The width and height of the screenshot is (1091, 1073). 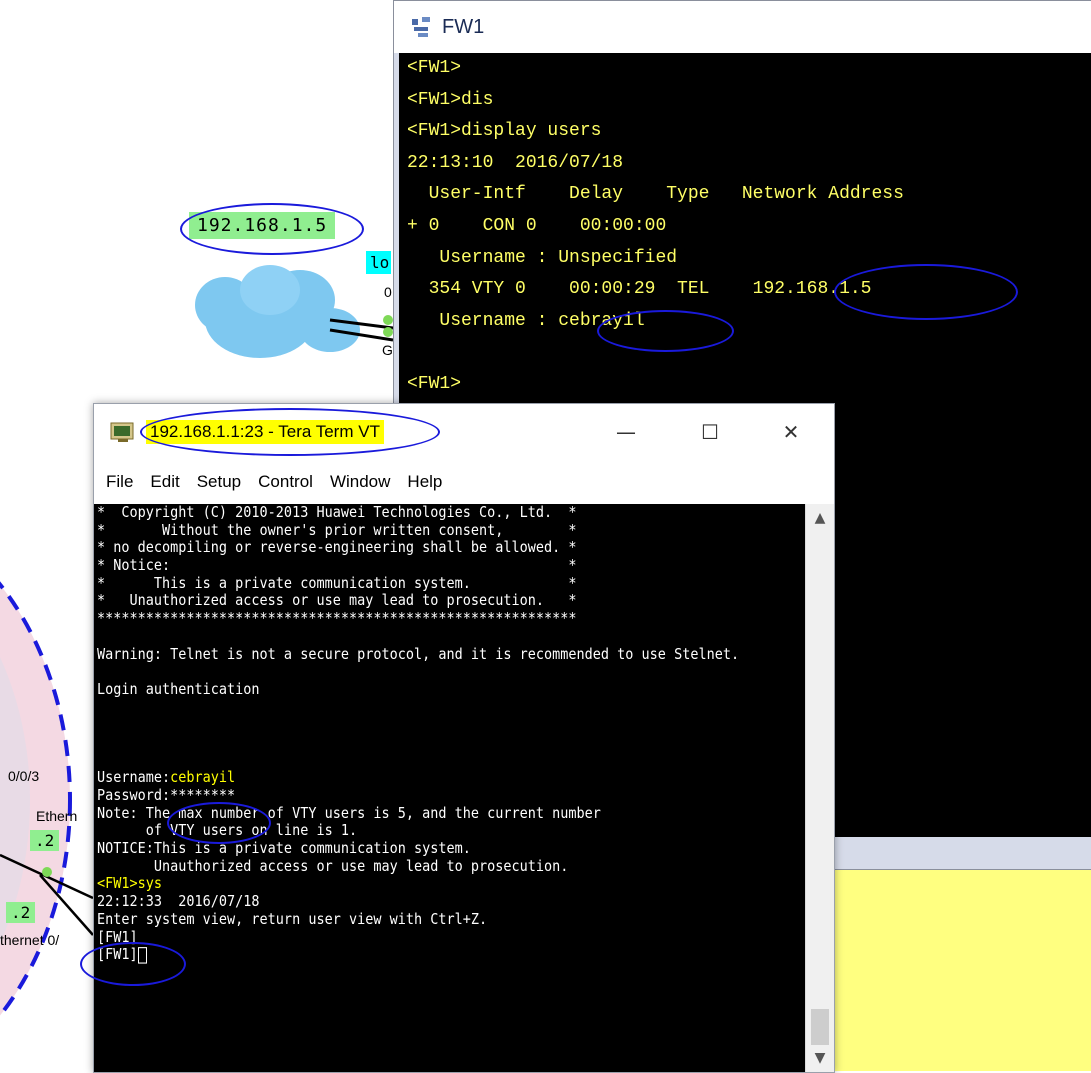 What do you see at coordinates (21, 912) in the screenshot?
I see `address-tag-2: .2` at bounding box center [21, 912].